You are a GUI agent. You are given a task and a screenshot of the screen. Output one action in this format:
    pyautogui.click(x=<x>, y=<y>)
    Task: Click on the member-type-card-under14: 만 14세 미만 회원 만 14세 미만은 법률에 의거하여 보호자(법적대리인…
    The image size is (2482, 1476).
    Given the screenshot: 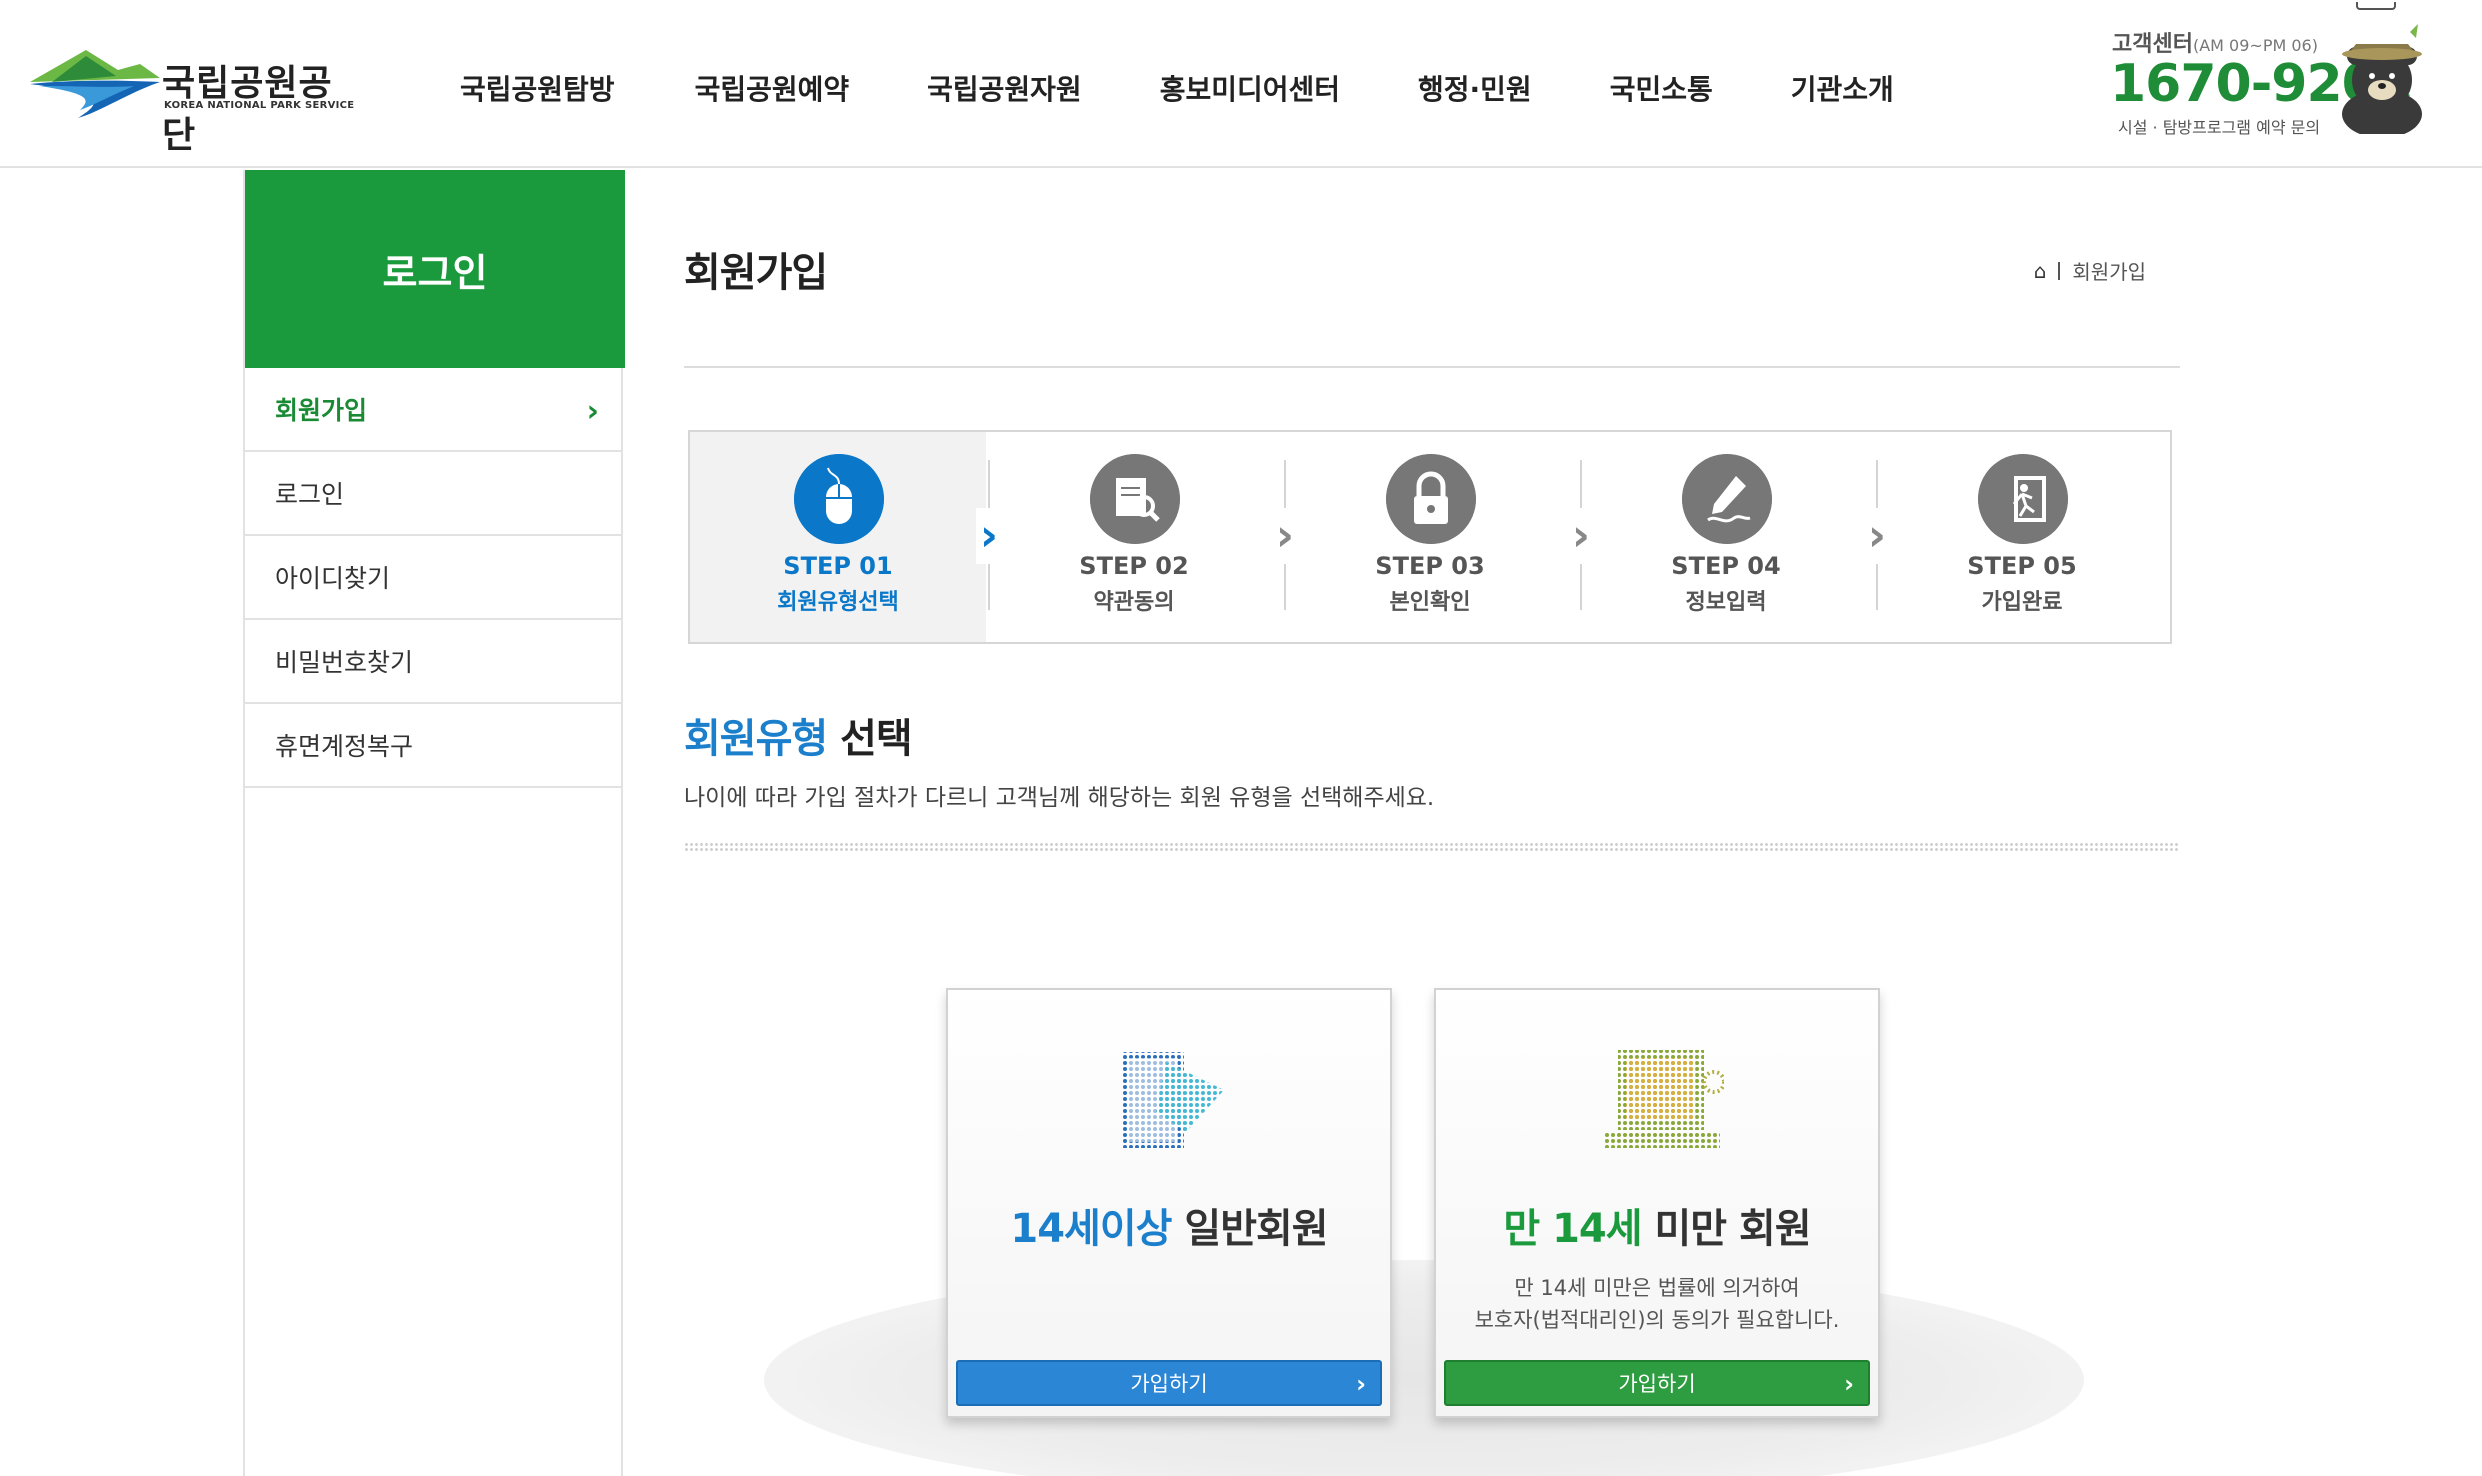 What is the action you would take?
    pyautogui.click(x=1657, y=1203)
    